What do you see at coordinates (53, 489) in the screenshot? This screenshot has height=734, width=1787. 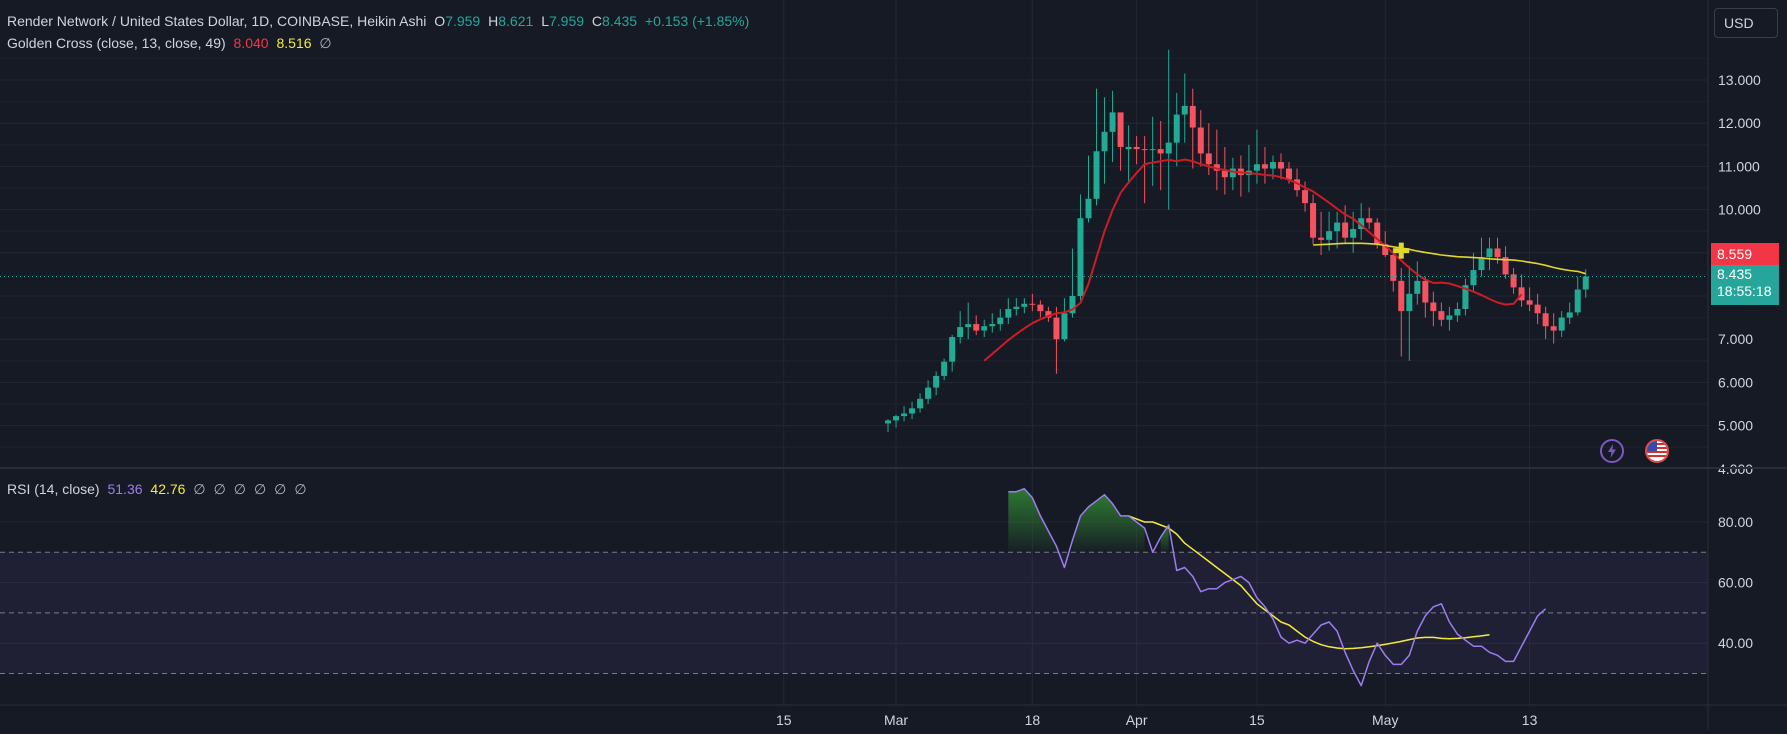 I see `rsi-label: RSI (14, close)` at bounding box center [53, 489].